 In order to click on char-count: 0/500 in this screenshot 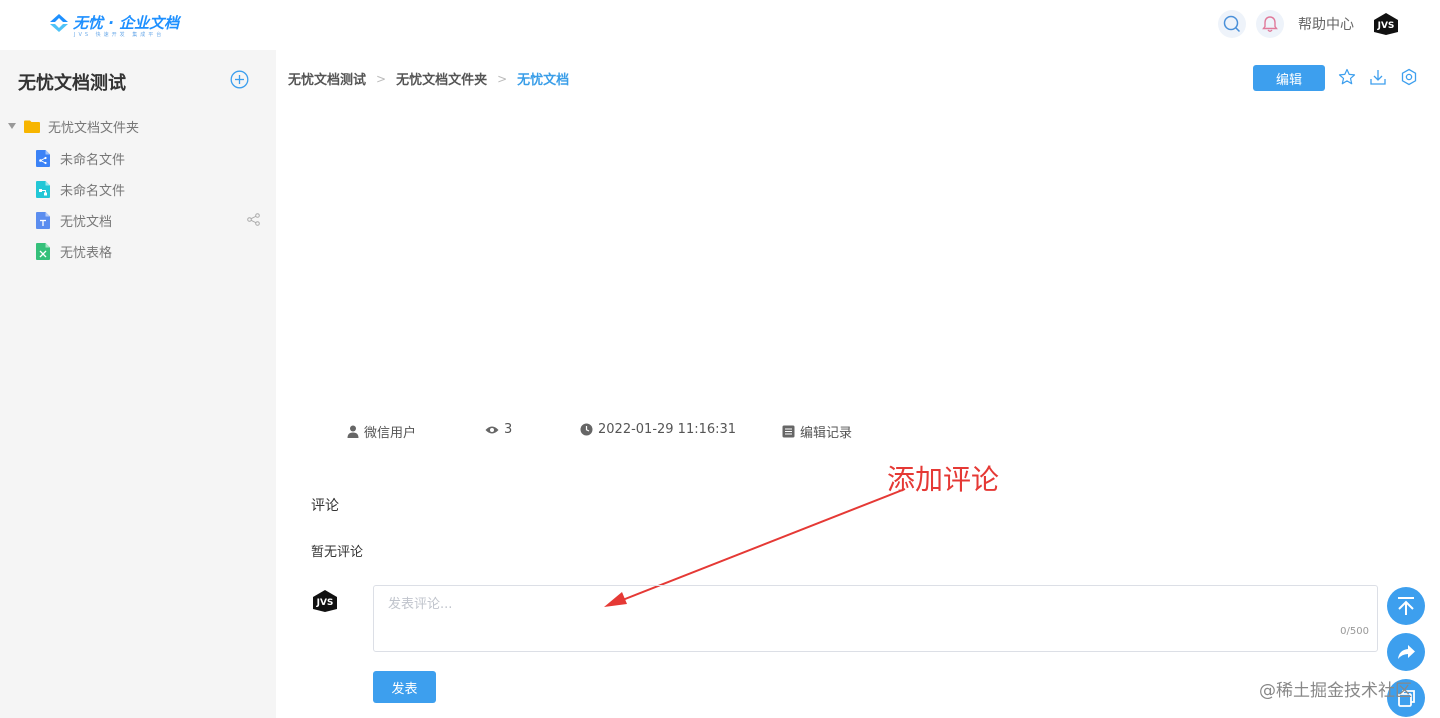, I will do `click(1354, 631)`.